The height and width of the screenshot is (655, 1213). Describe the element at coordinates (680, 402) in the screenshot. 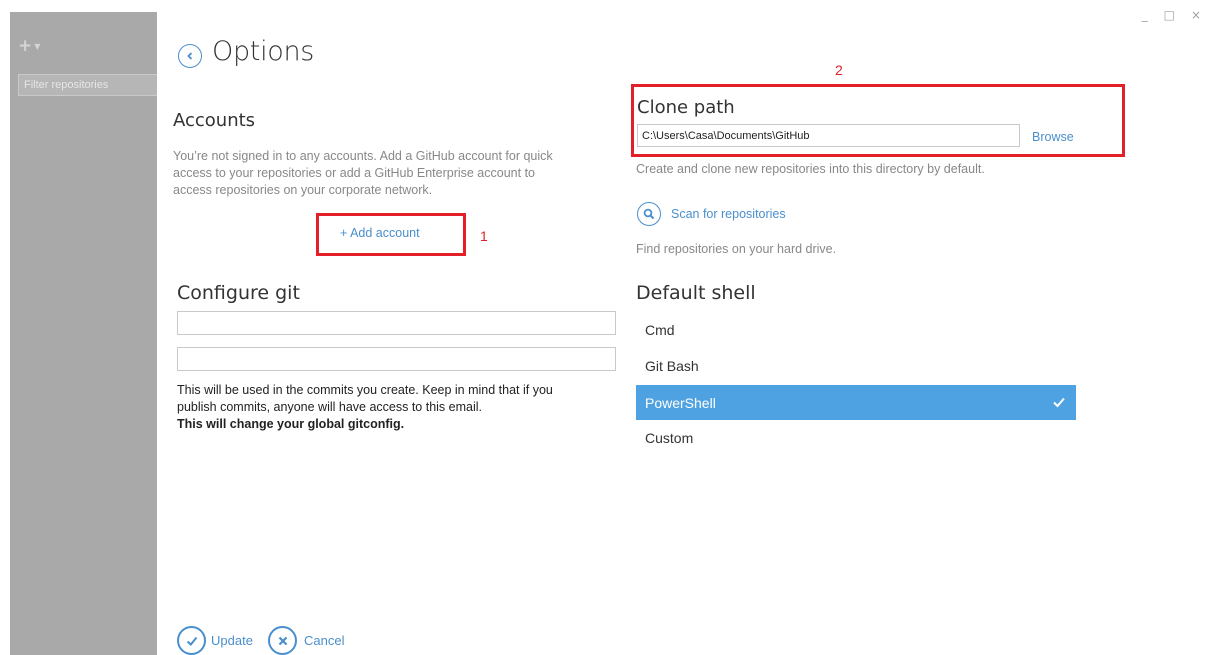

I see `shell-option-label: PowerShell` at that location.